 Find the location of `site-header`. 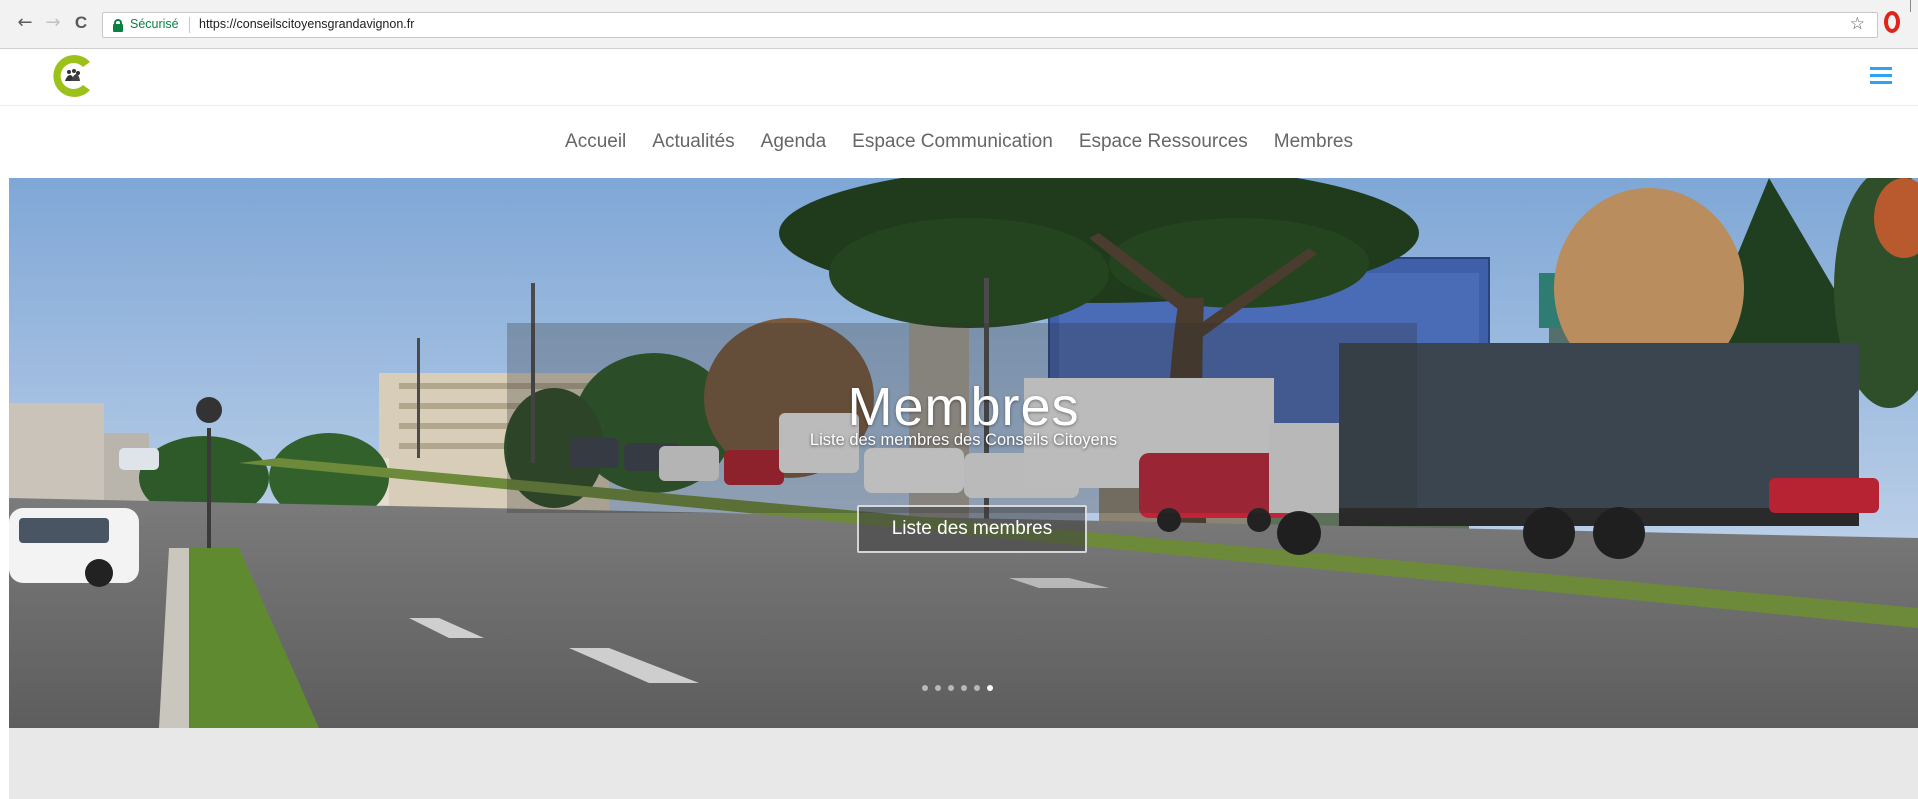

site-header is located at coordinates (959, 77).